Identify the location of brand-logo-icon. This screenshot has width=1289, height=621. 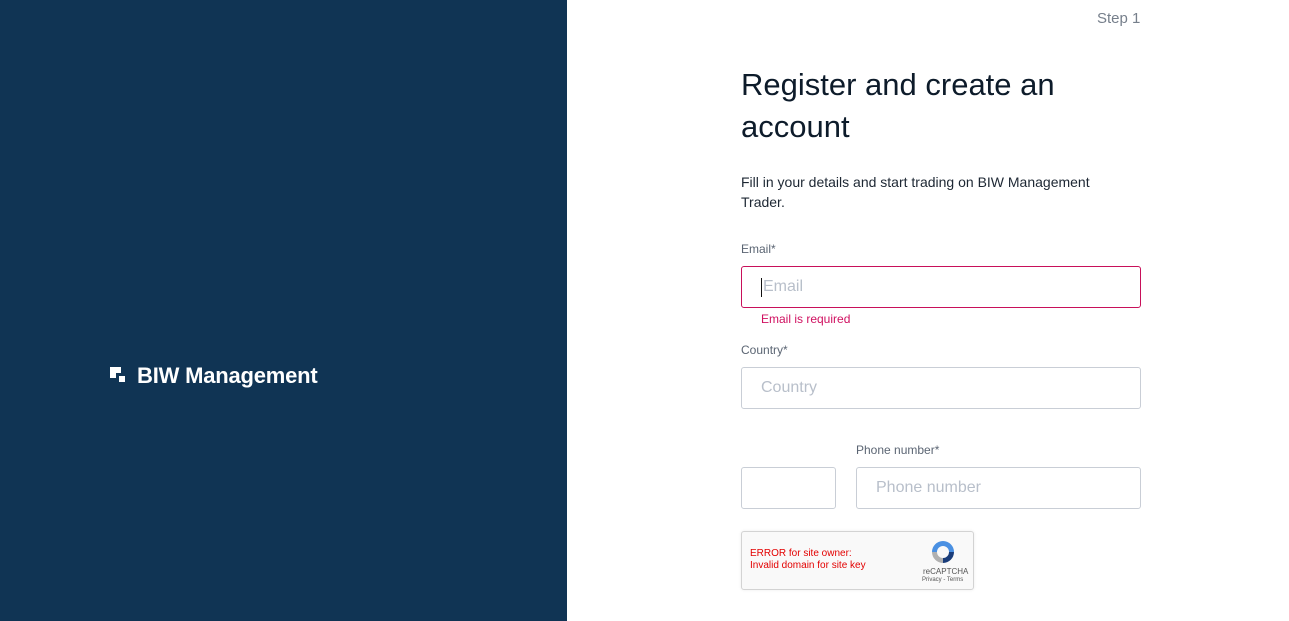
(119, 376).